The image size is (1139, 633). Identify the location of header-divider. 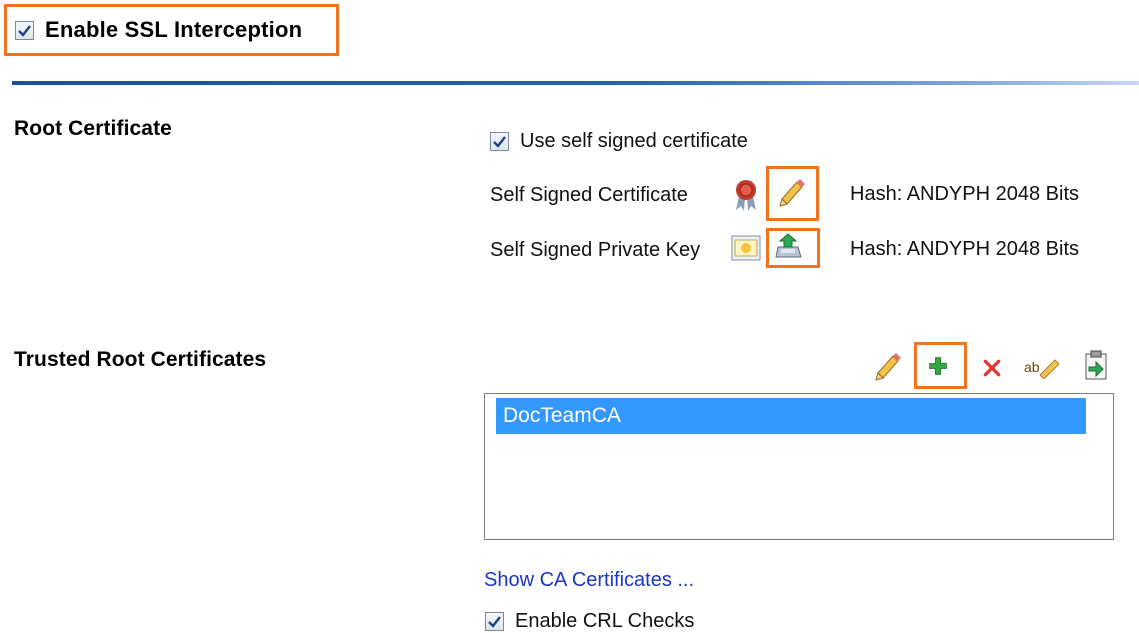
(575, 83).